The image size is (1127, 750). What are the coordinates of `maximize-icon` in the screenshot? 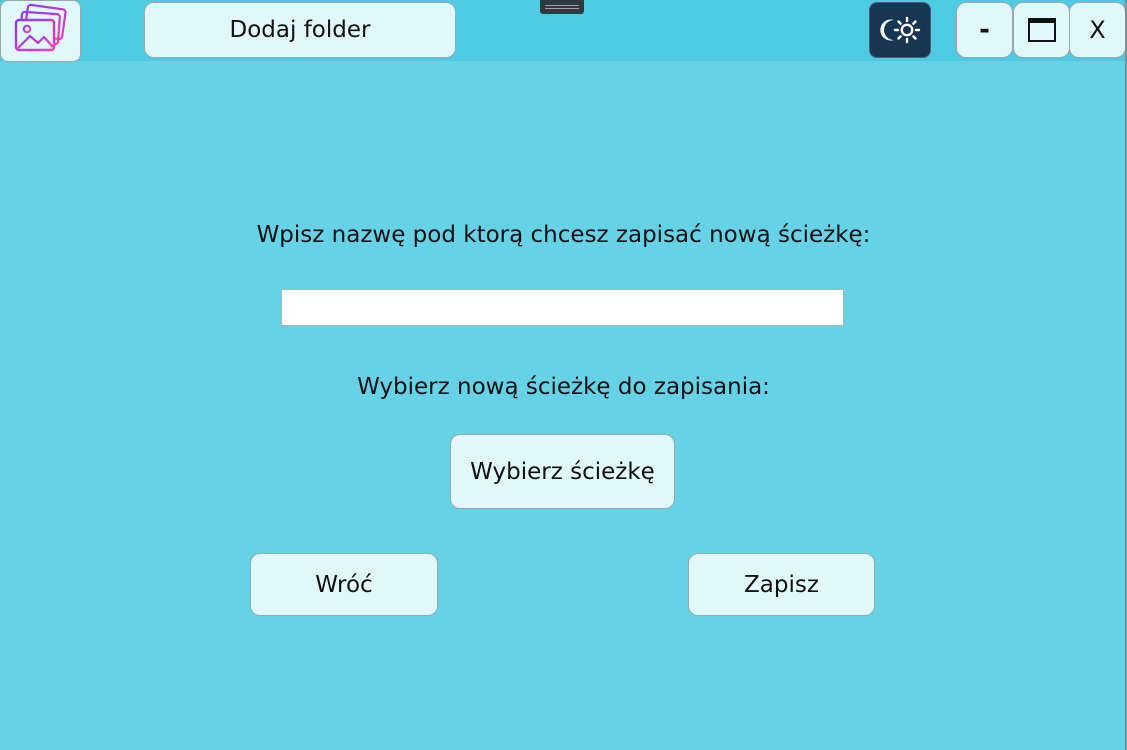 It's located at (1042, 30).